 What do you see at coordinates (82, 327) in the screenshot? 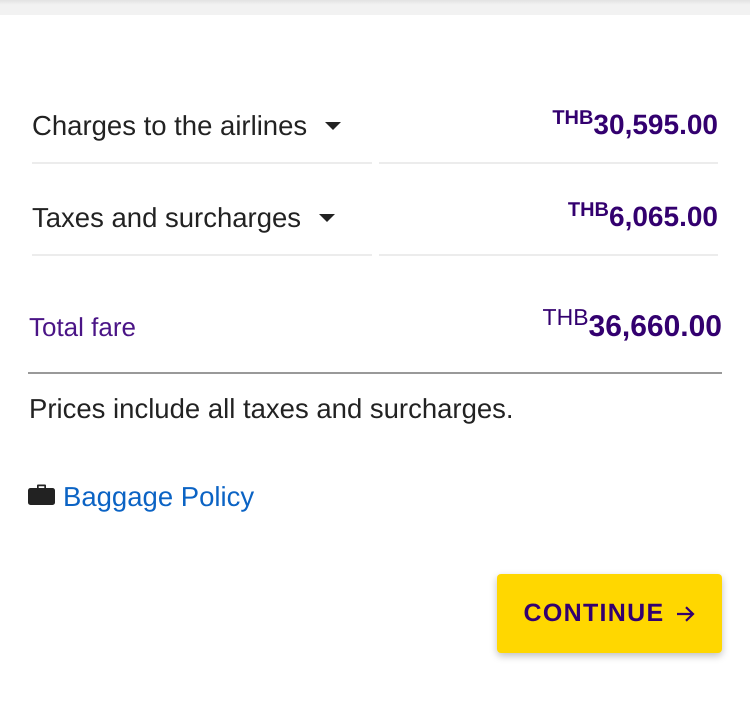
I see `total-fare-label: Total fare` at bounding box center [82, 327].